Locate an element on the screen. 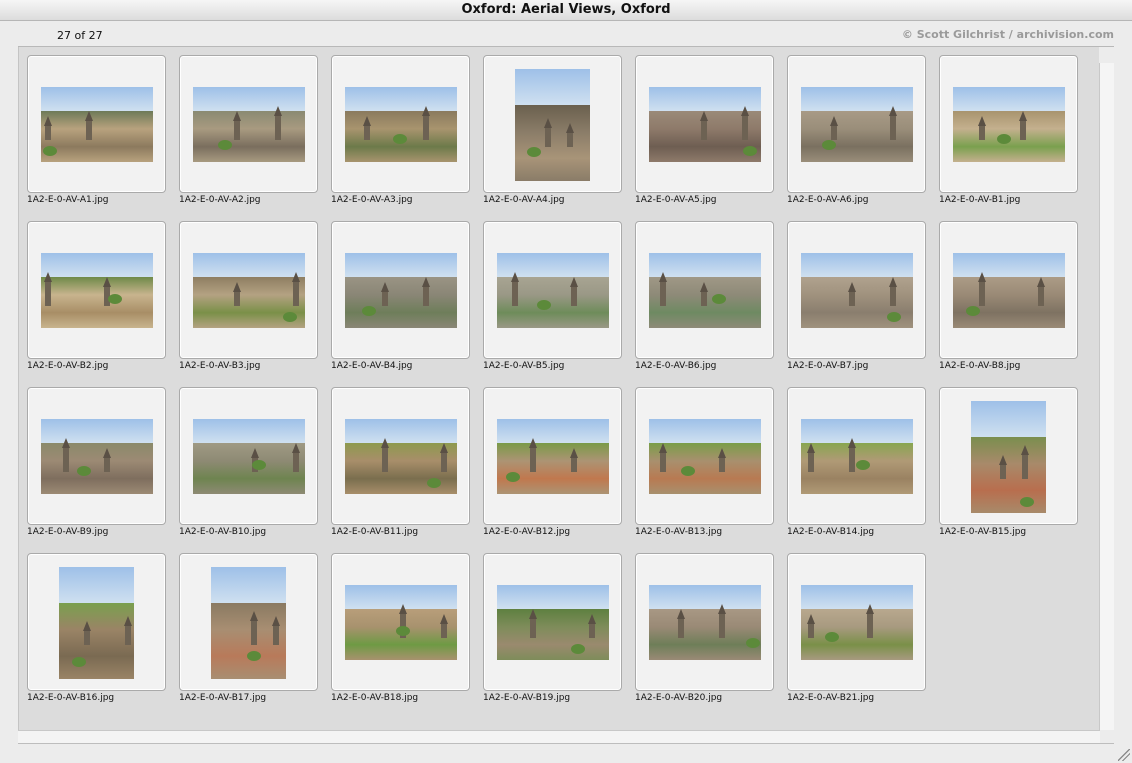 Image resolution: width=1132 pixels, height=763 pixels. thumbnail-item: 1A2-E-0-AV-B7.jpg is located at coordinates (862, 300).